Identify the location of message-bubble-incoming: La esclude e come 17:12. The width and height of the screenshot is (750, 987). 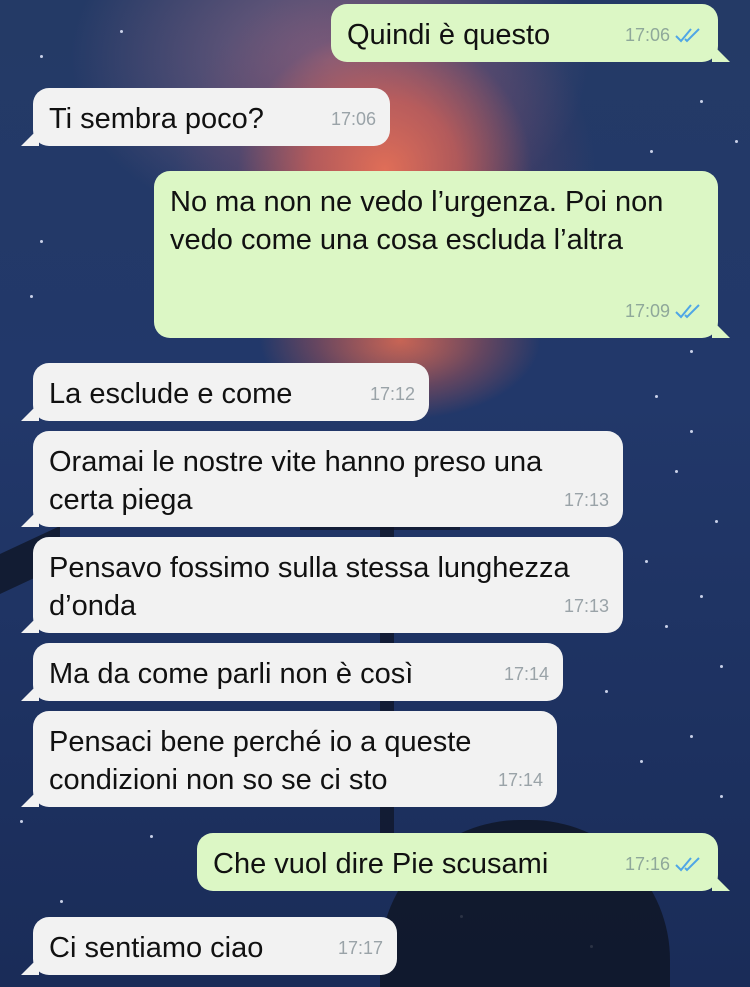
(225, 392).